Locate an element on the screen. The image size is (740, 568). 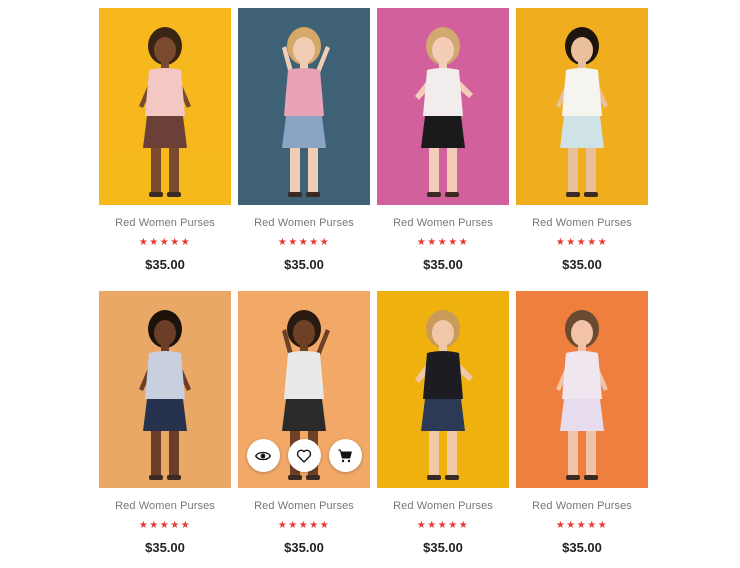
heart-icon is located at coordinates (304, 456).